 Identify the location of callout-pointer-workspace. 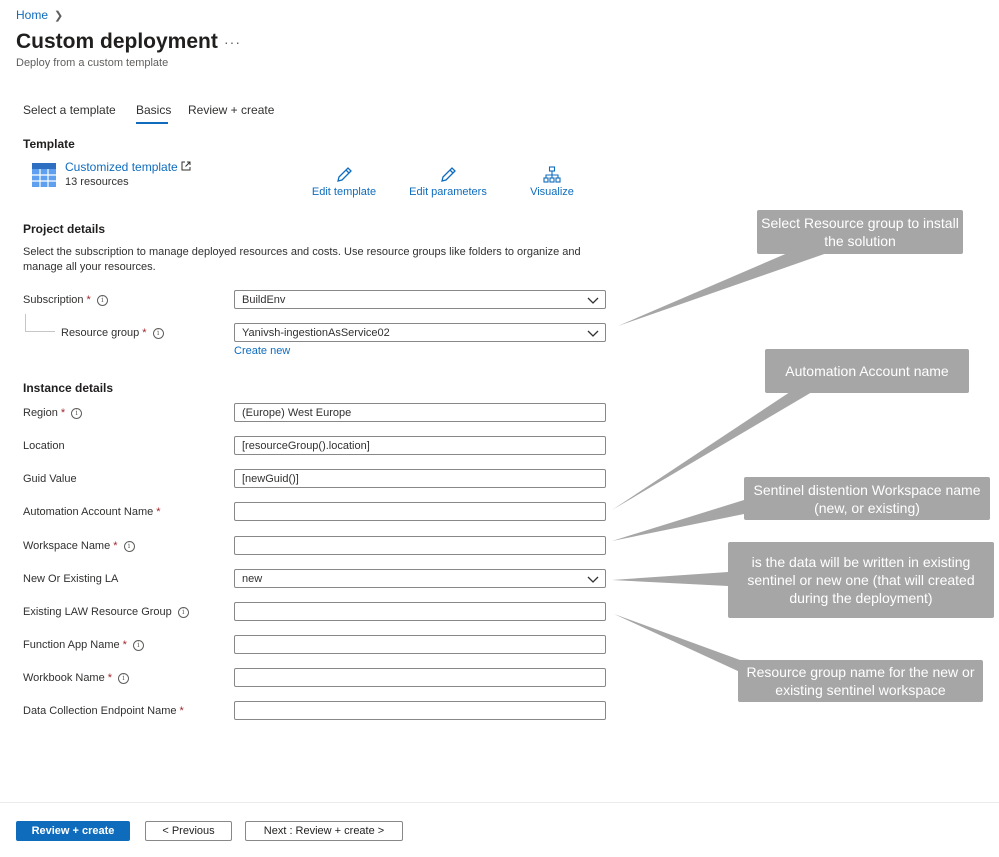
(678, 520).